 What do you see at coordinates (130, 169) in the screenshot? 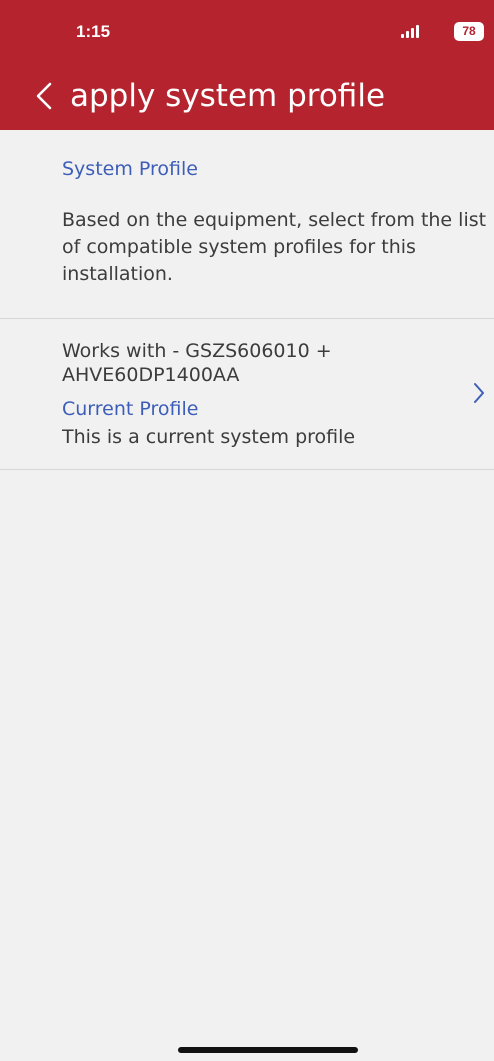
I see `section-title: System Profile` at bounding box center [130, 169].